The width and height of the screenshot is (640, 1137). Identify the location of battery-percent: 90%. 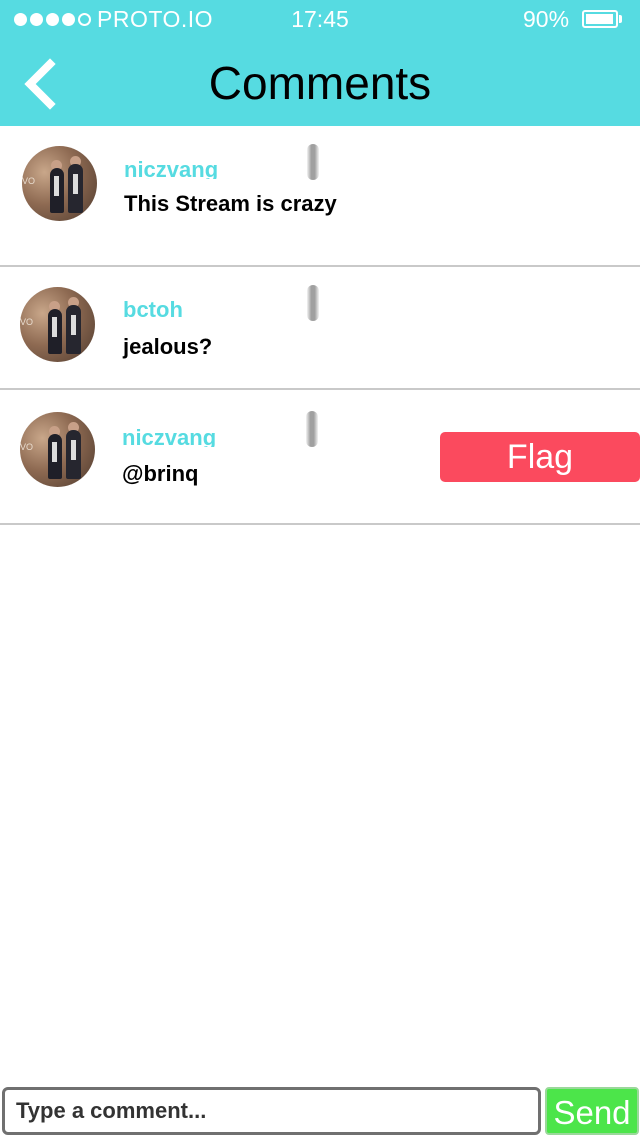
(546, 19).